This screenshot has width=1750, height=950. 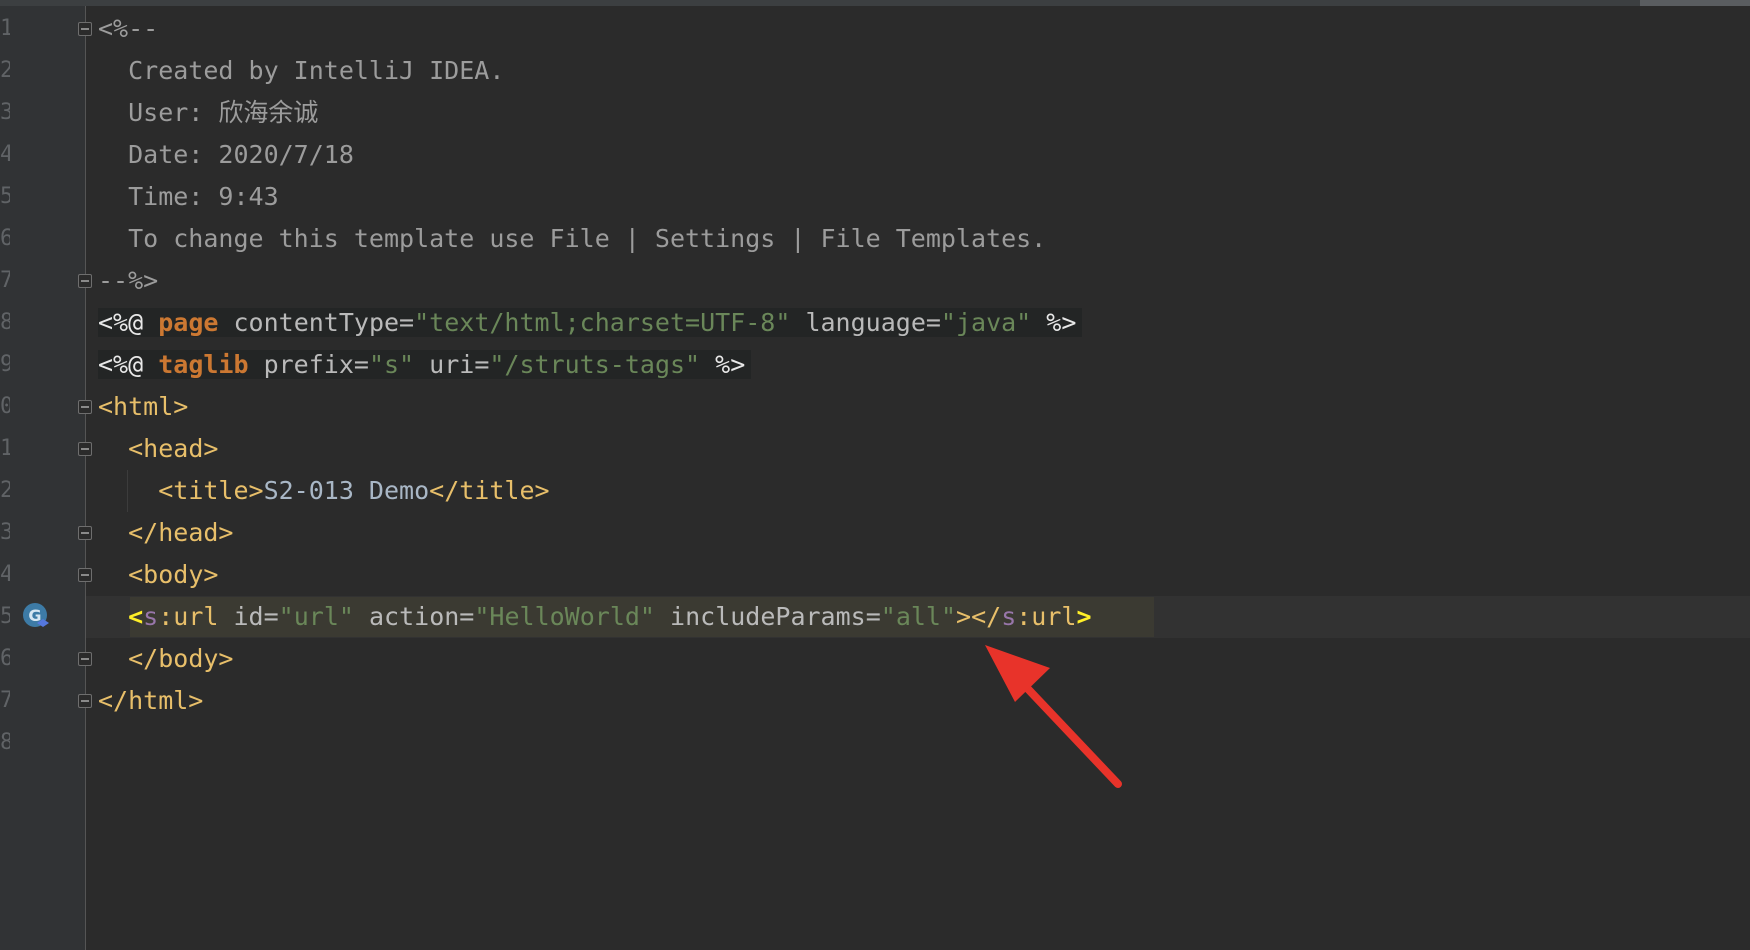 I want to click on code-token: S2-013 Demo, so click(x=346, y=490).